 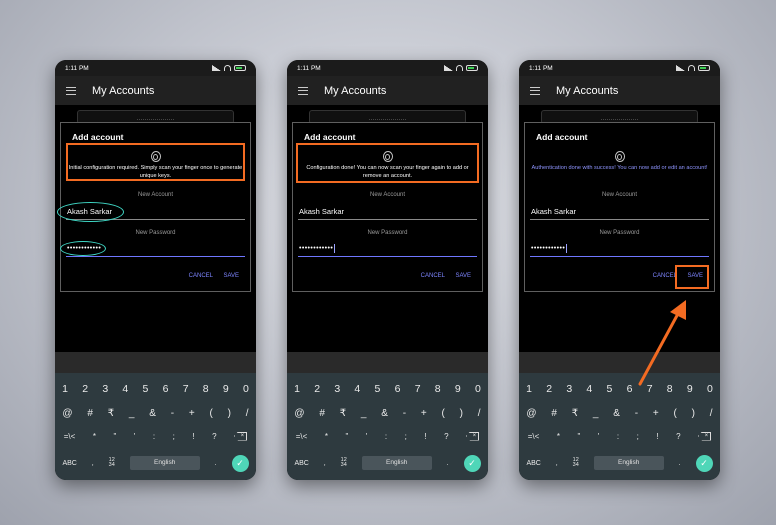 What do you see at coordinates (206, 389) in the screenshot?
I see `key: 8` at bounding box center [206, 389].